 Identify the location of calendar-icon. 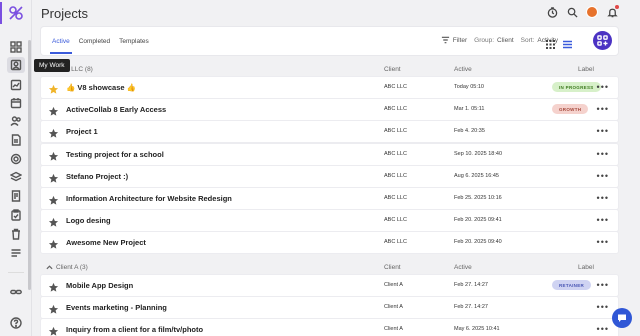
(16, 103).